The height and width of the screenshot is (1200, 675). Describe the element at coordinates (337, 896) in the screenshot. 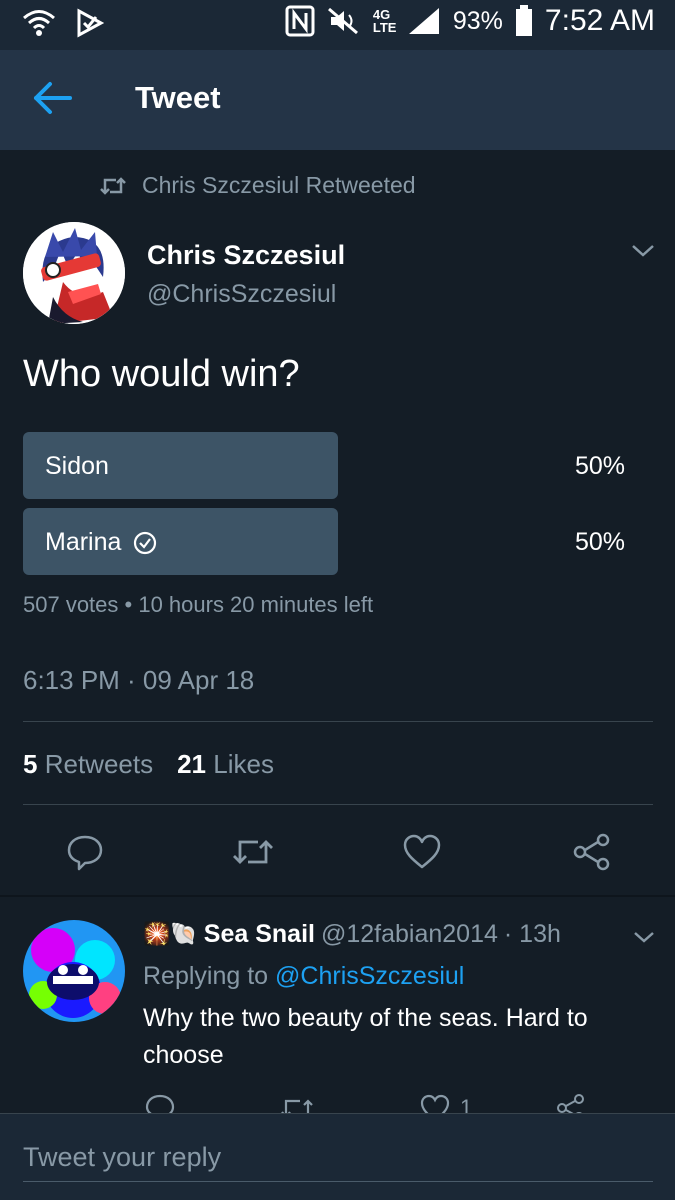

I see `section-separator` at that location.